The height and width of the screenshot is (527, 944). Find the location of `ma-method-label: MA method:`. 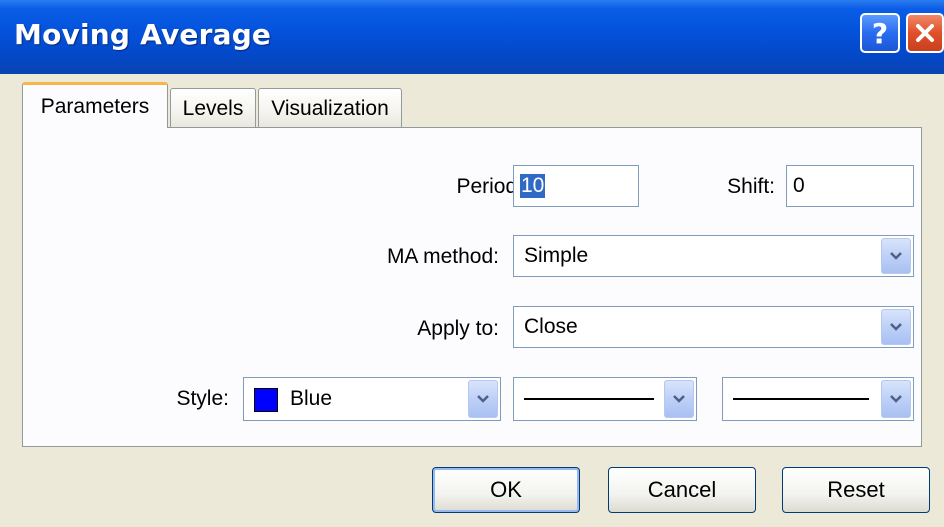

ma-method-label: MA method: is located at coordinates (442, 256).